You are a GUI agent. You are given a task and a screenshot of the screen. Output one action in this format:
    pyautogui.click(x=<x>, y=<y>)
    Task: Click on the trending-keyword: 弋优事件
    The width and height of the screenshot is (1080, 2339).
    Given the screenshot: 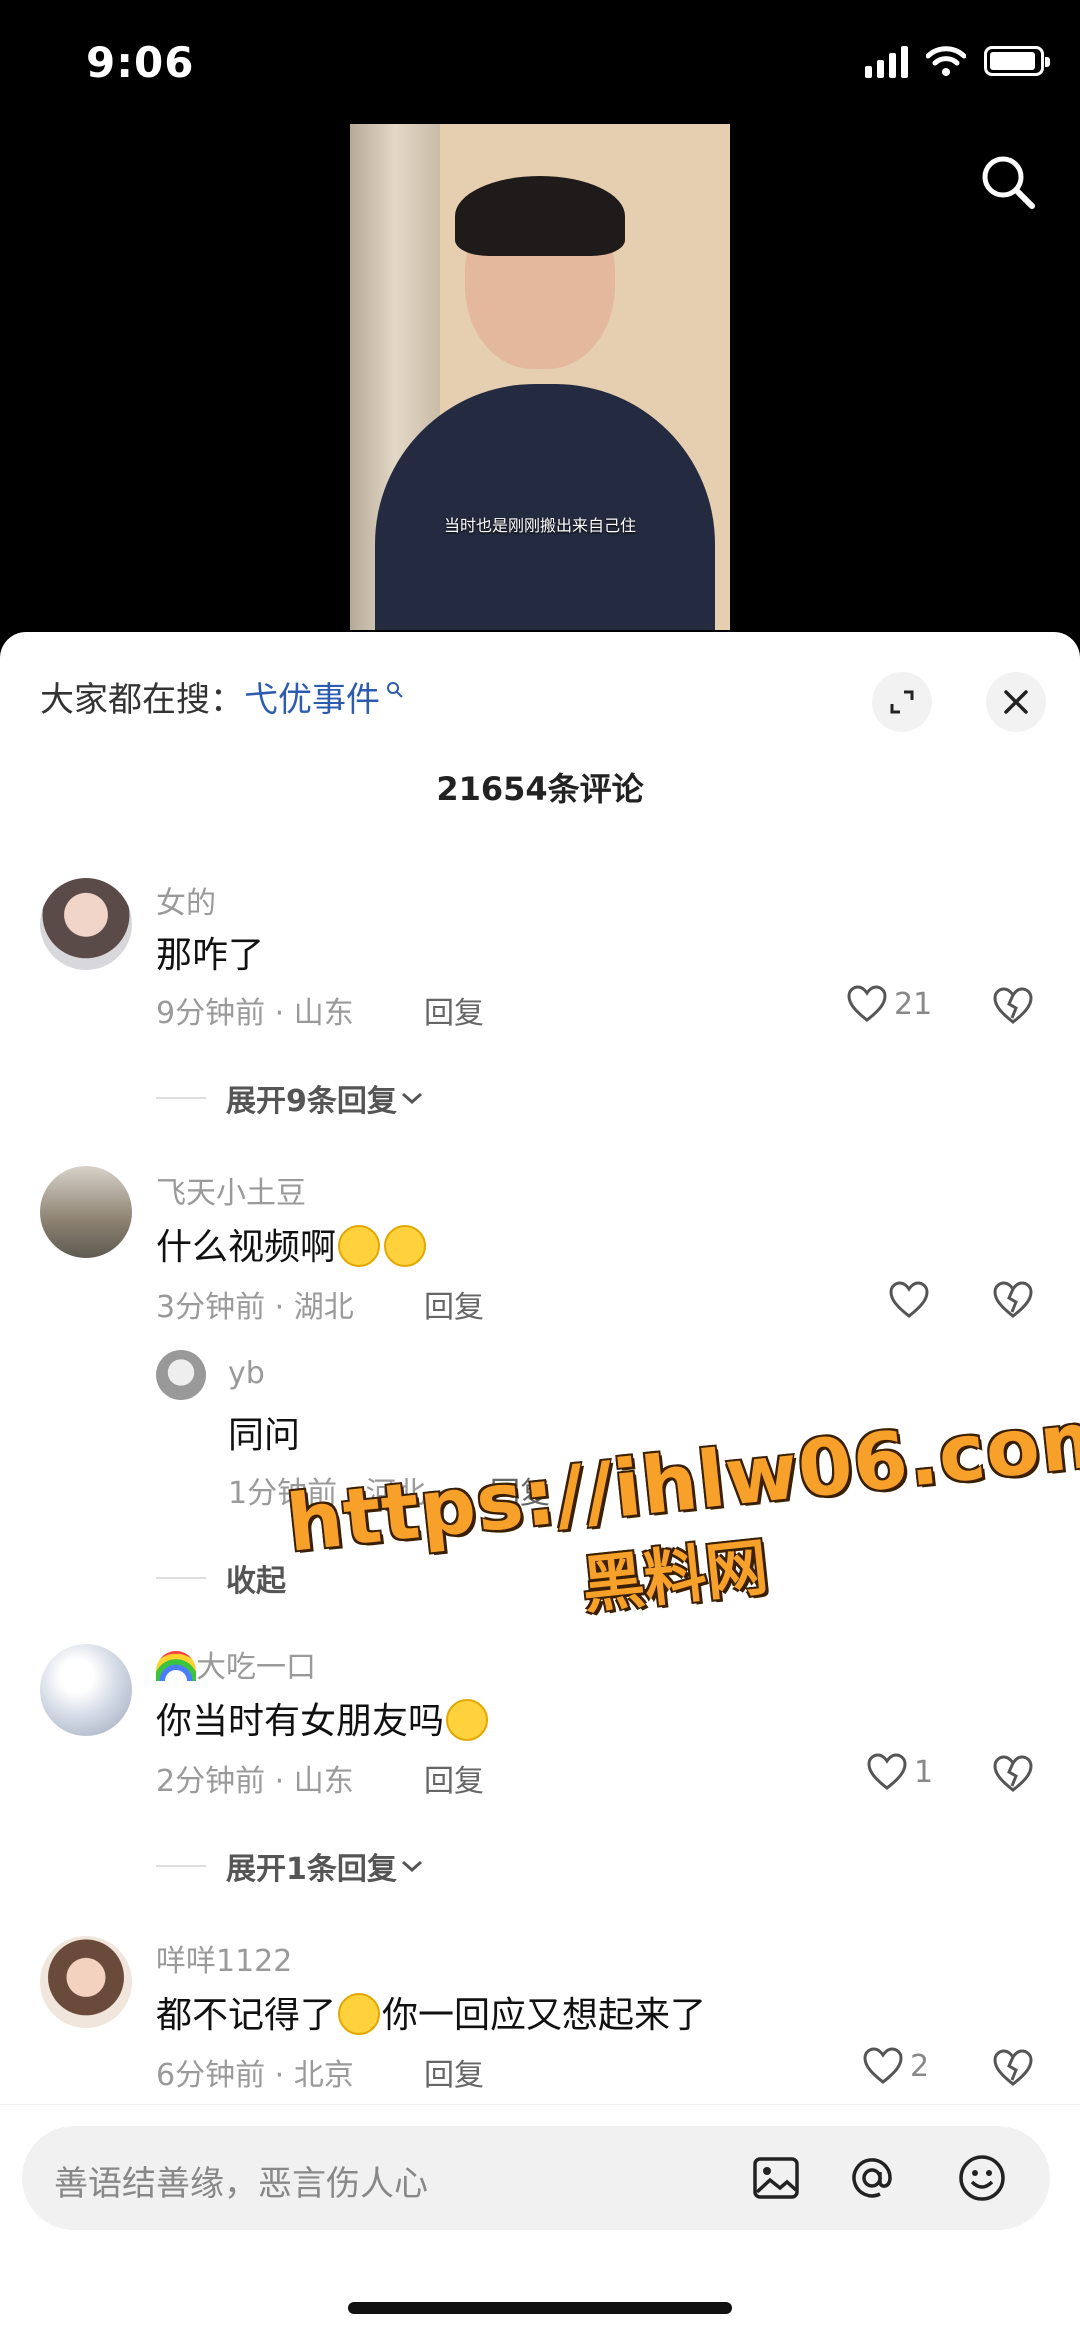 What is the action you would take?
    pyautogui.click(x=312, y=696)
    